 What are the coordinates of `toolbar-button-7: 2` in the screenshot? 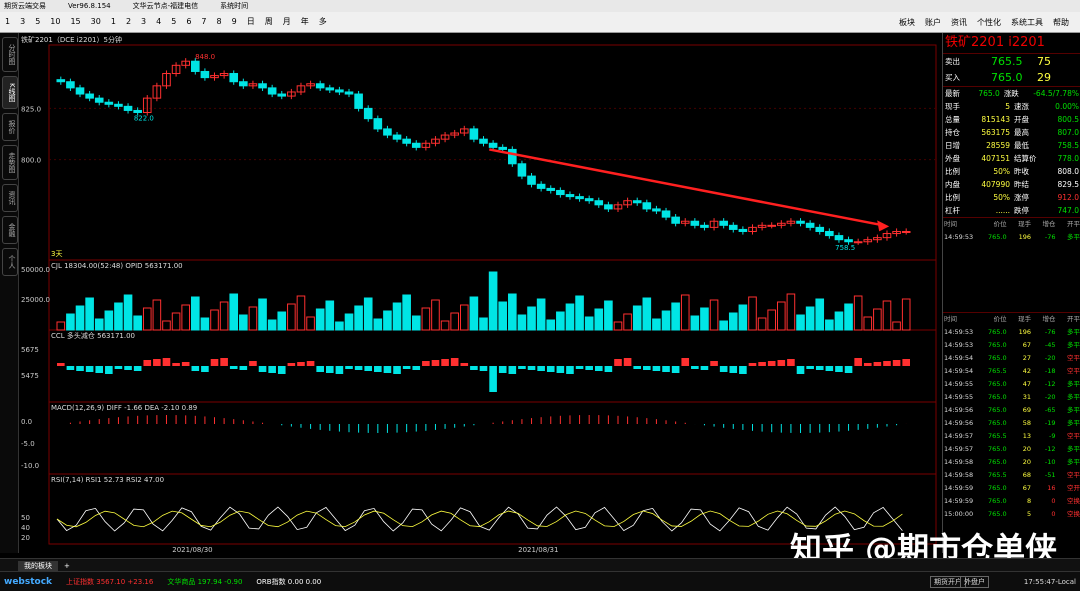 It's located at (128, 22).